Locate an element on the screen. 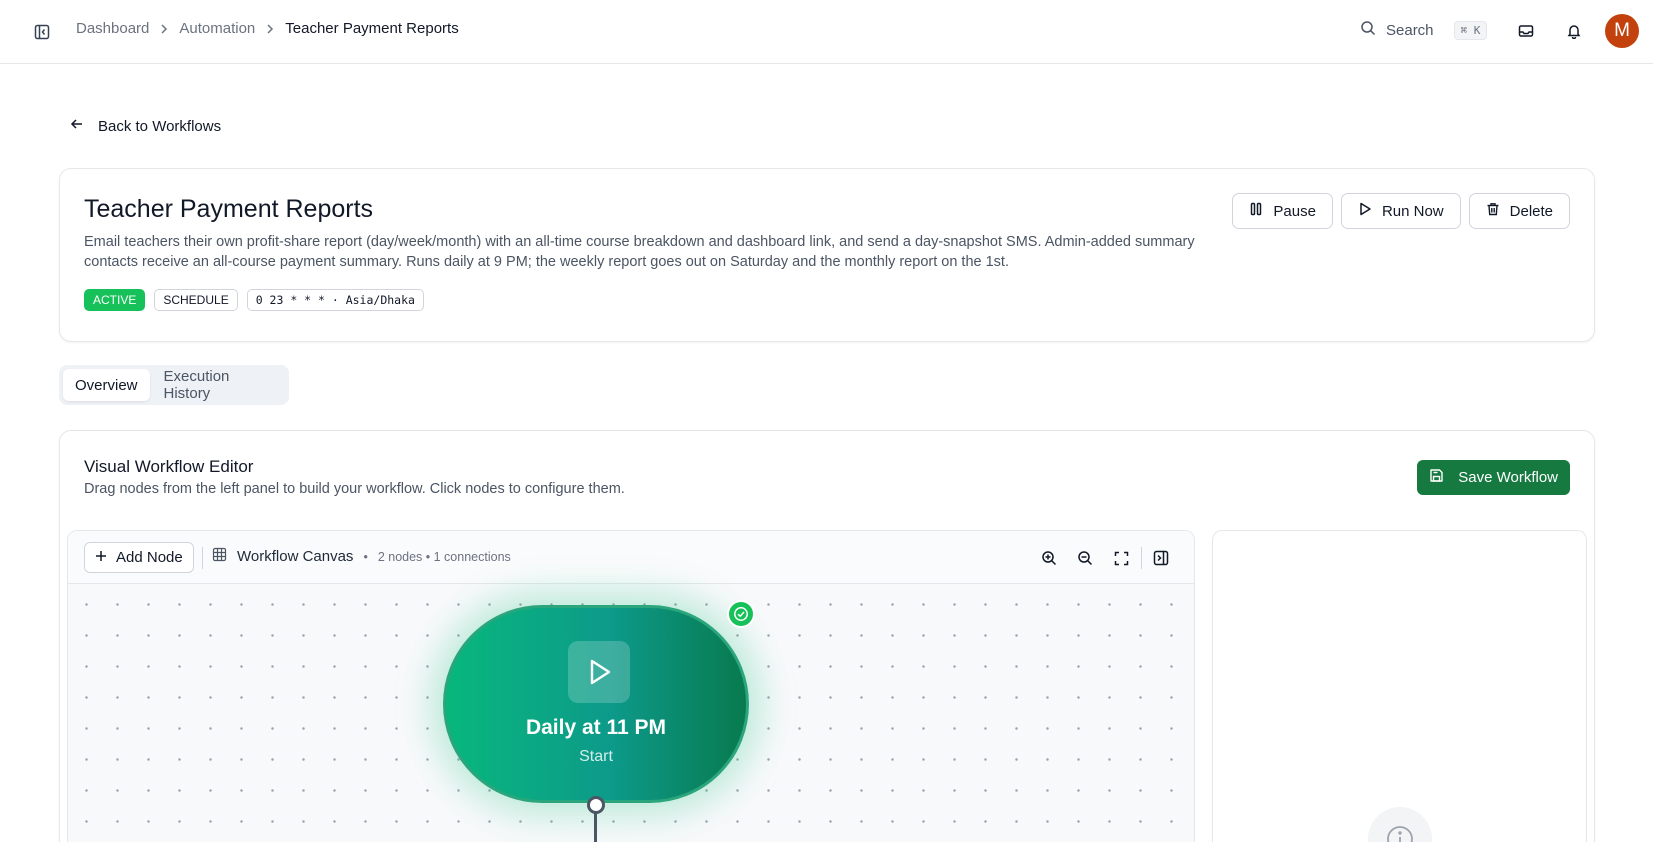 Image resolution: width=1653 pixels, height=842 pixels. trigger-type-badge: SCHEDULE is located at coordinates (196, 300).